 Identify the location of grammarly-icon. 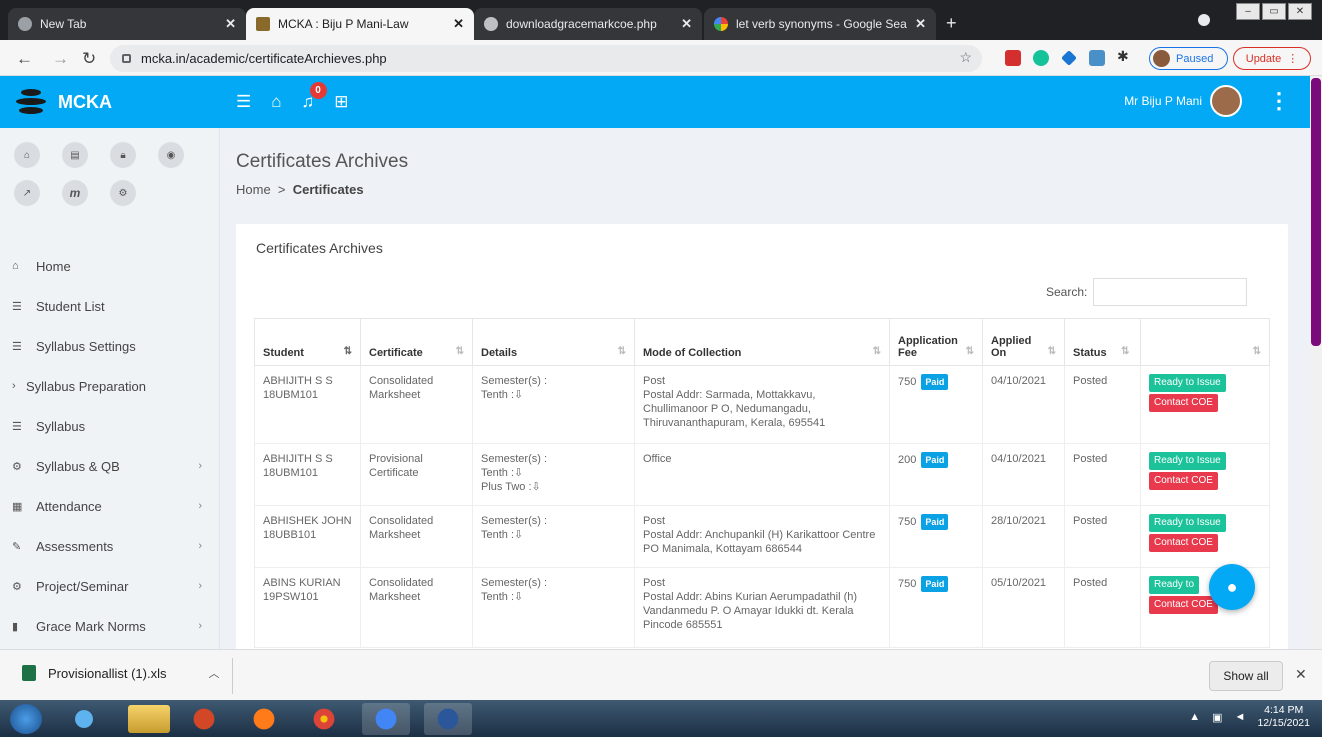
(1041, 58).